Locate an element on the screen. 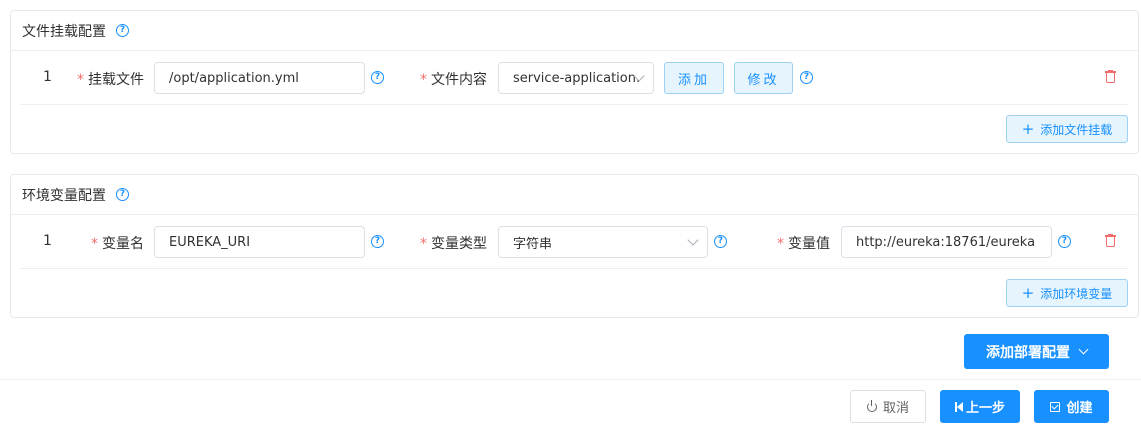  cancel-button: 取消 is located at coordinates (888, 406).